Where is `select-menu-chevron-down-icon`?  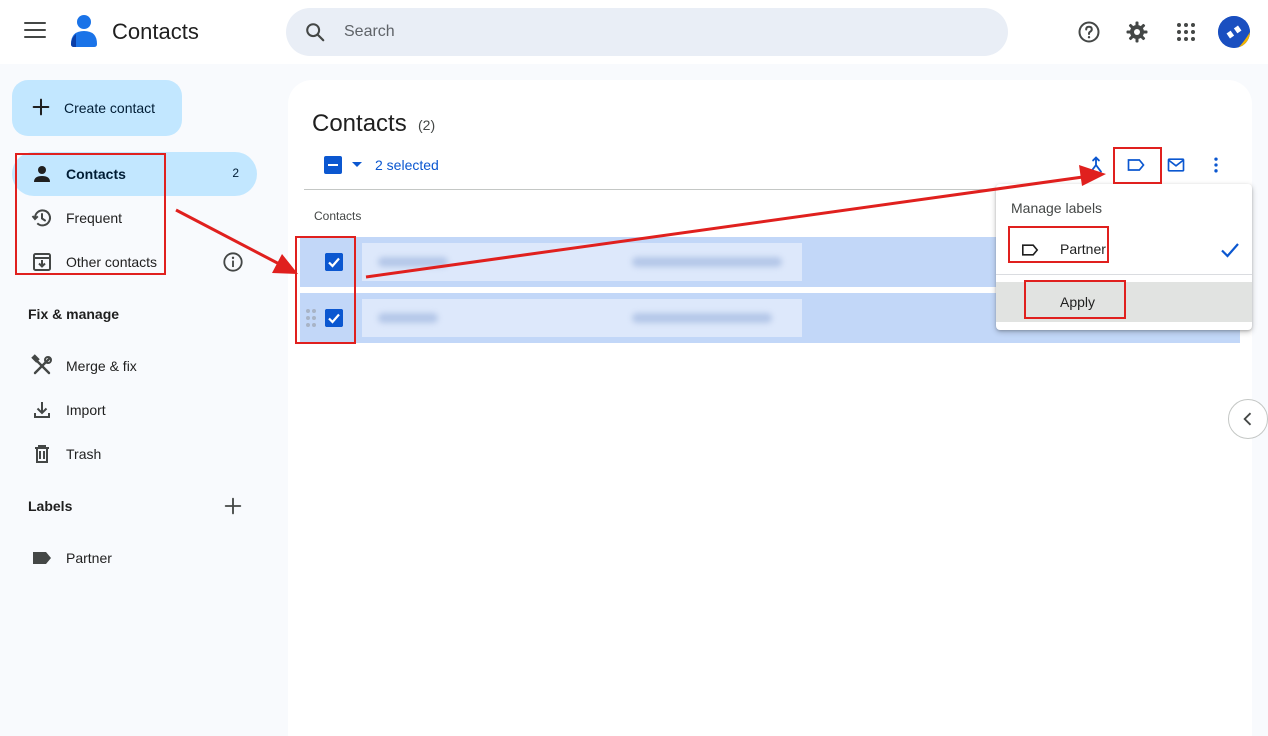 select-menu-chevron-down-icon is located at coordinates (357, 164).